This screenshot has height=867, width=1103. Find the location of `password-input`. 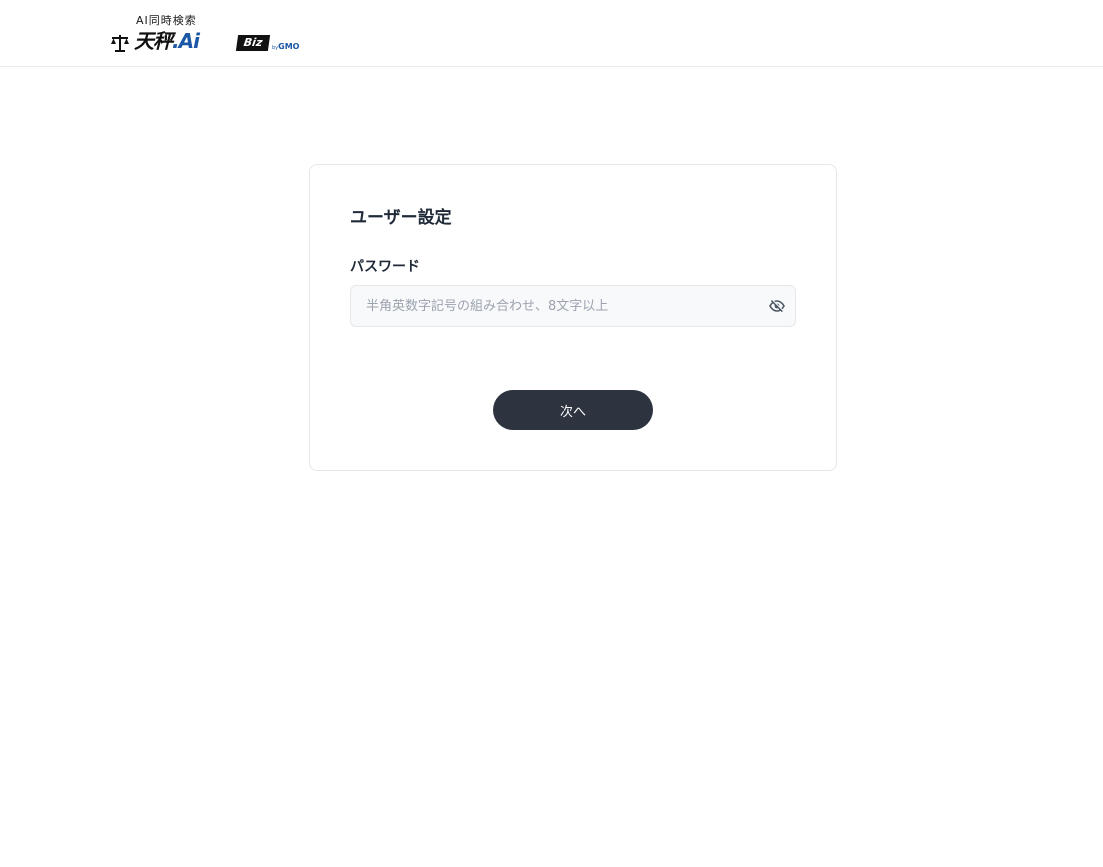

password-input is located at coordinates (551, 306).